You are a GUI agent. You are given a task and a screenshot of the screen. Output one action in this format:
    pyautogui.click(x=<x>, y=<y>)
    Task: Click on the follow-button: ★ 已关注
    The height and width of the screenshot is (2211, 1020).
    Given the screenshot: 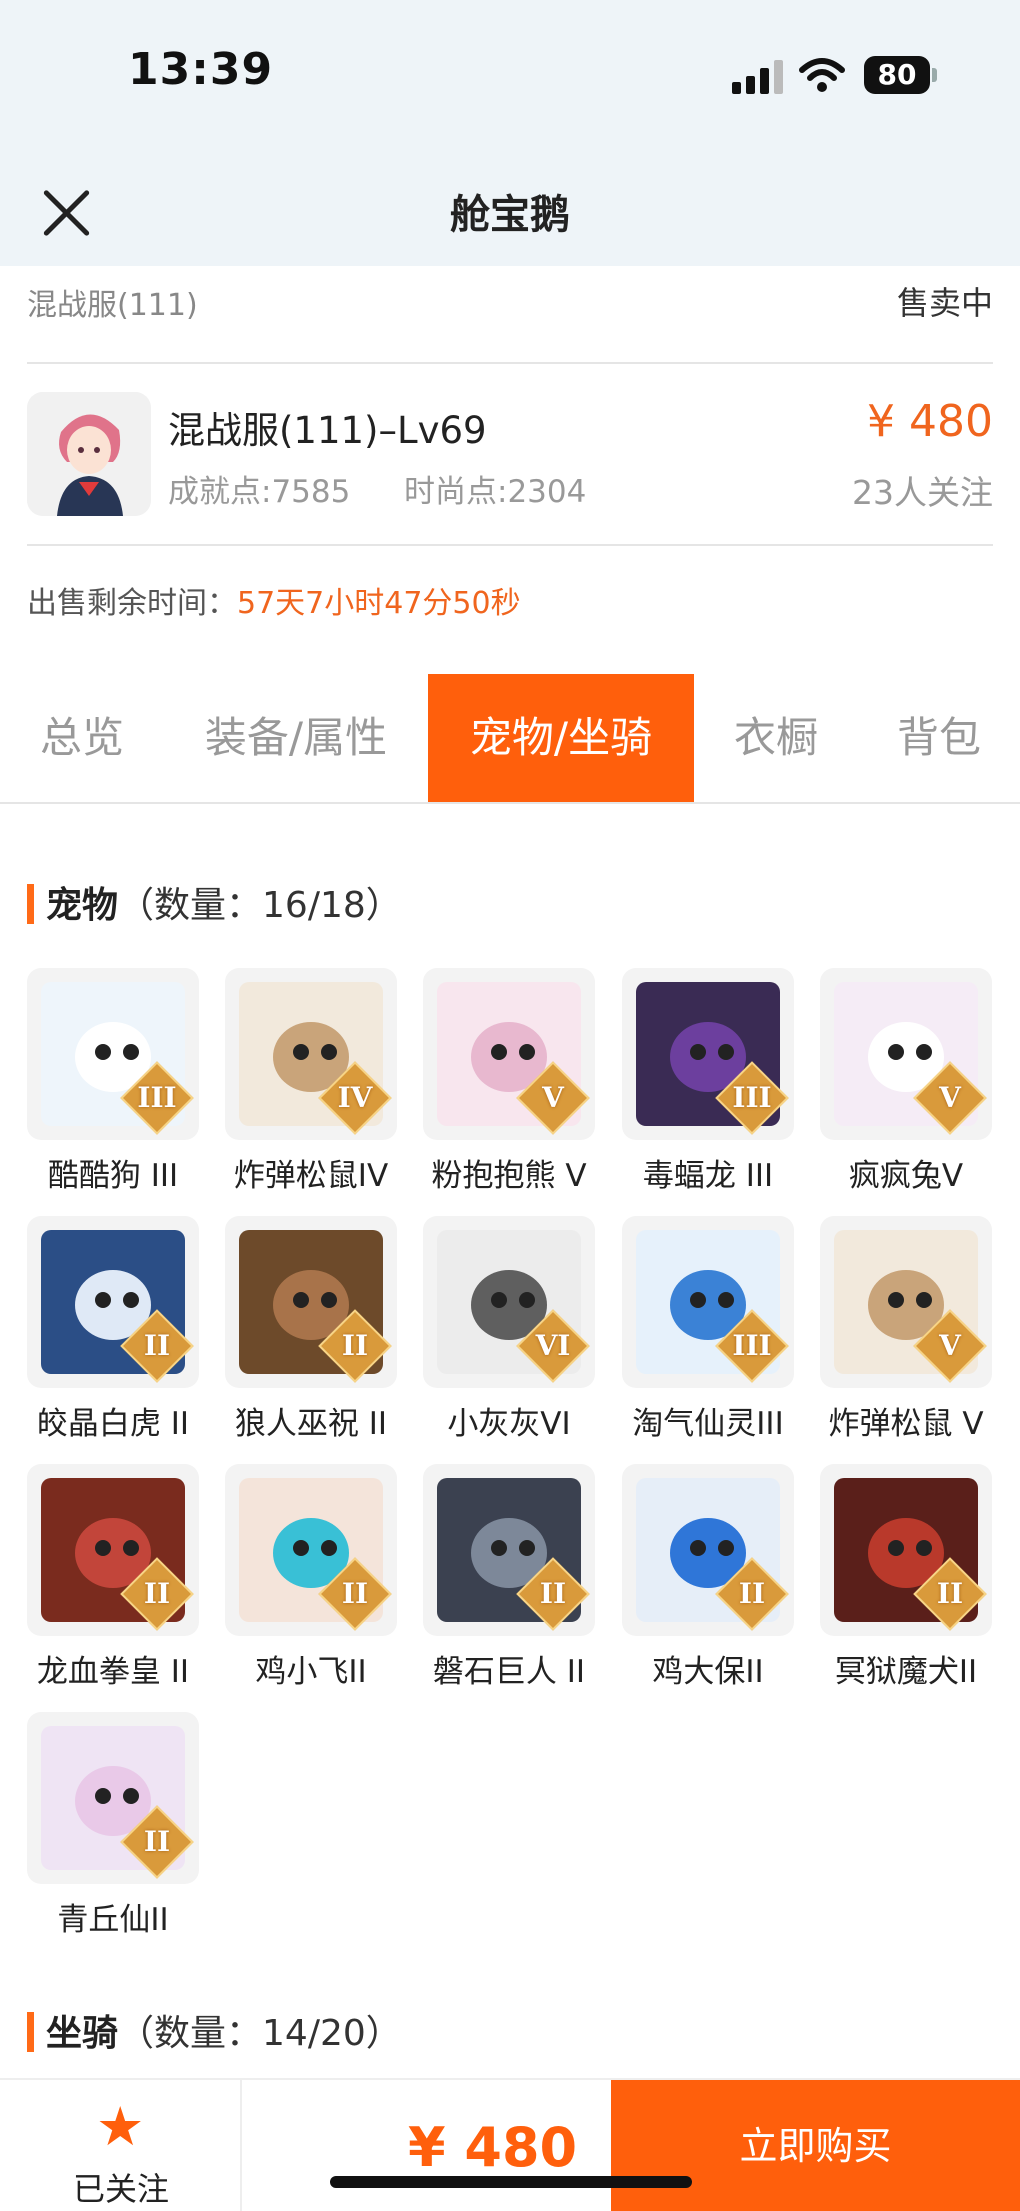 What is the action you would take?
    pyautogui.click(x=121, y=2145)
    